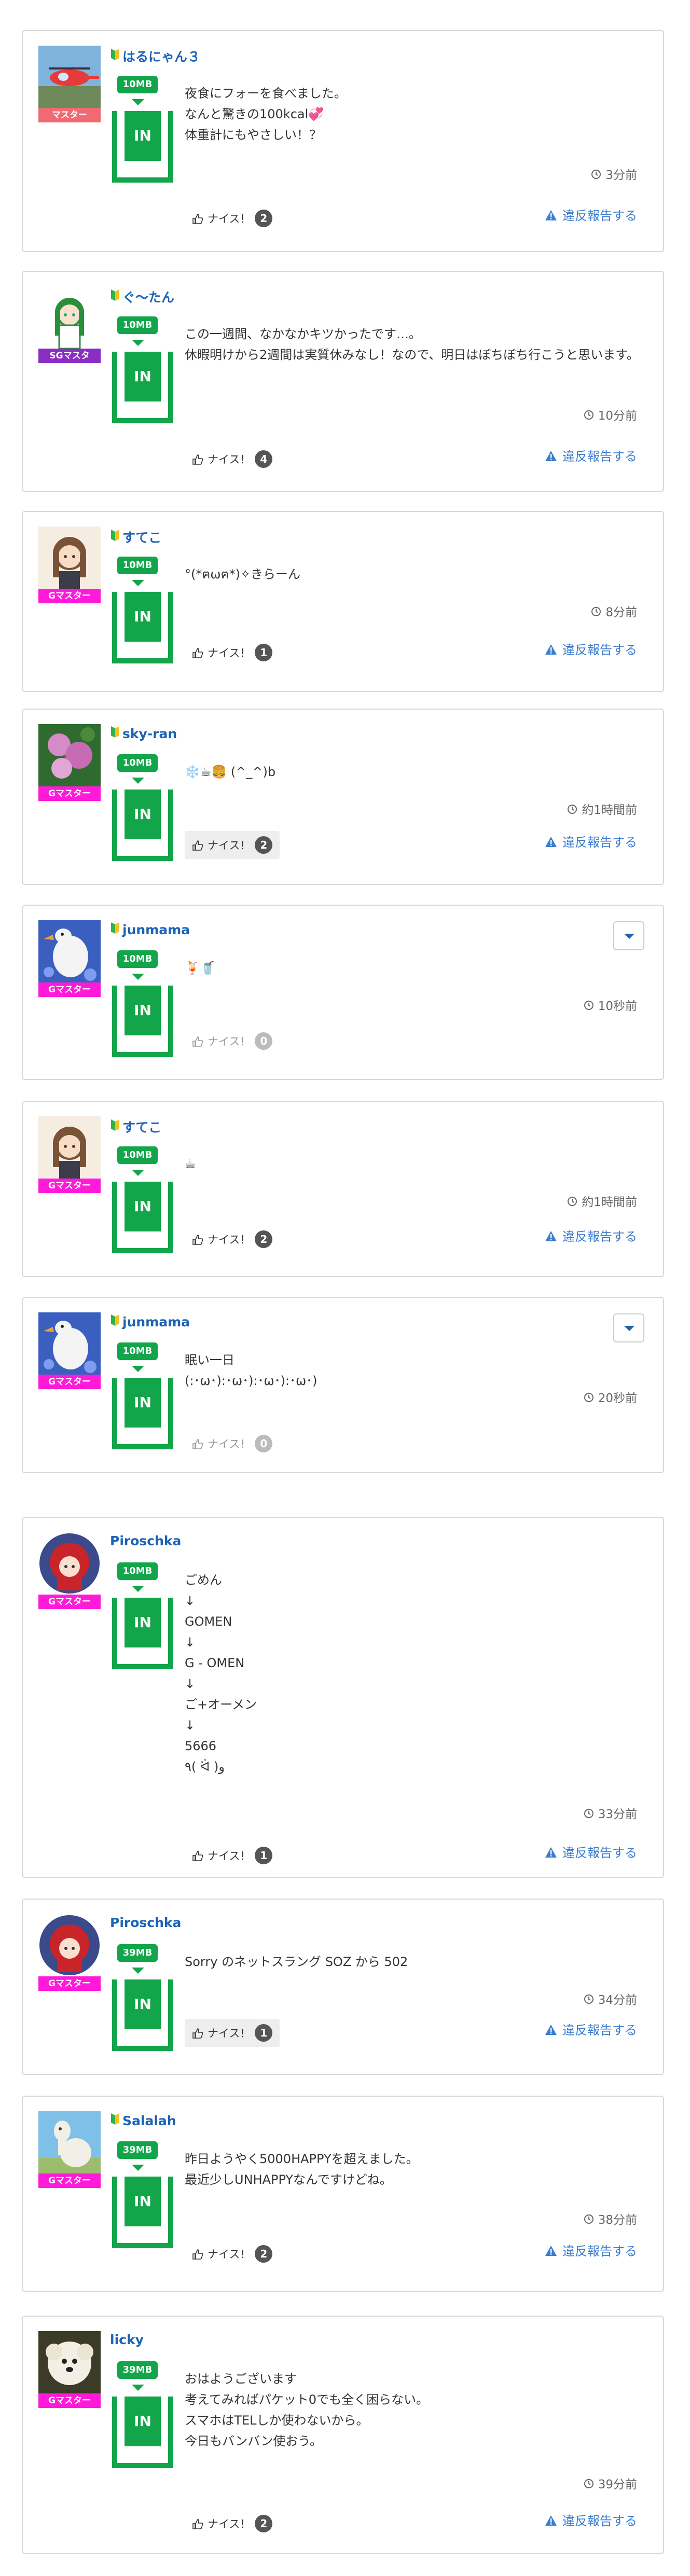 This screenshot has width=690, height=2576. I want to click on helicopter-photo-icon, so click(69, 77).